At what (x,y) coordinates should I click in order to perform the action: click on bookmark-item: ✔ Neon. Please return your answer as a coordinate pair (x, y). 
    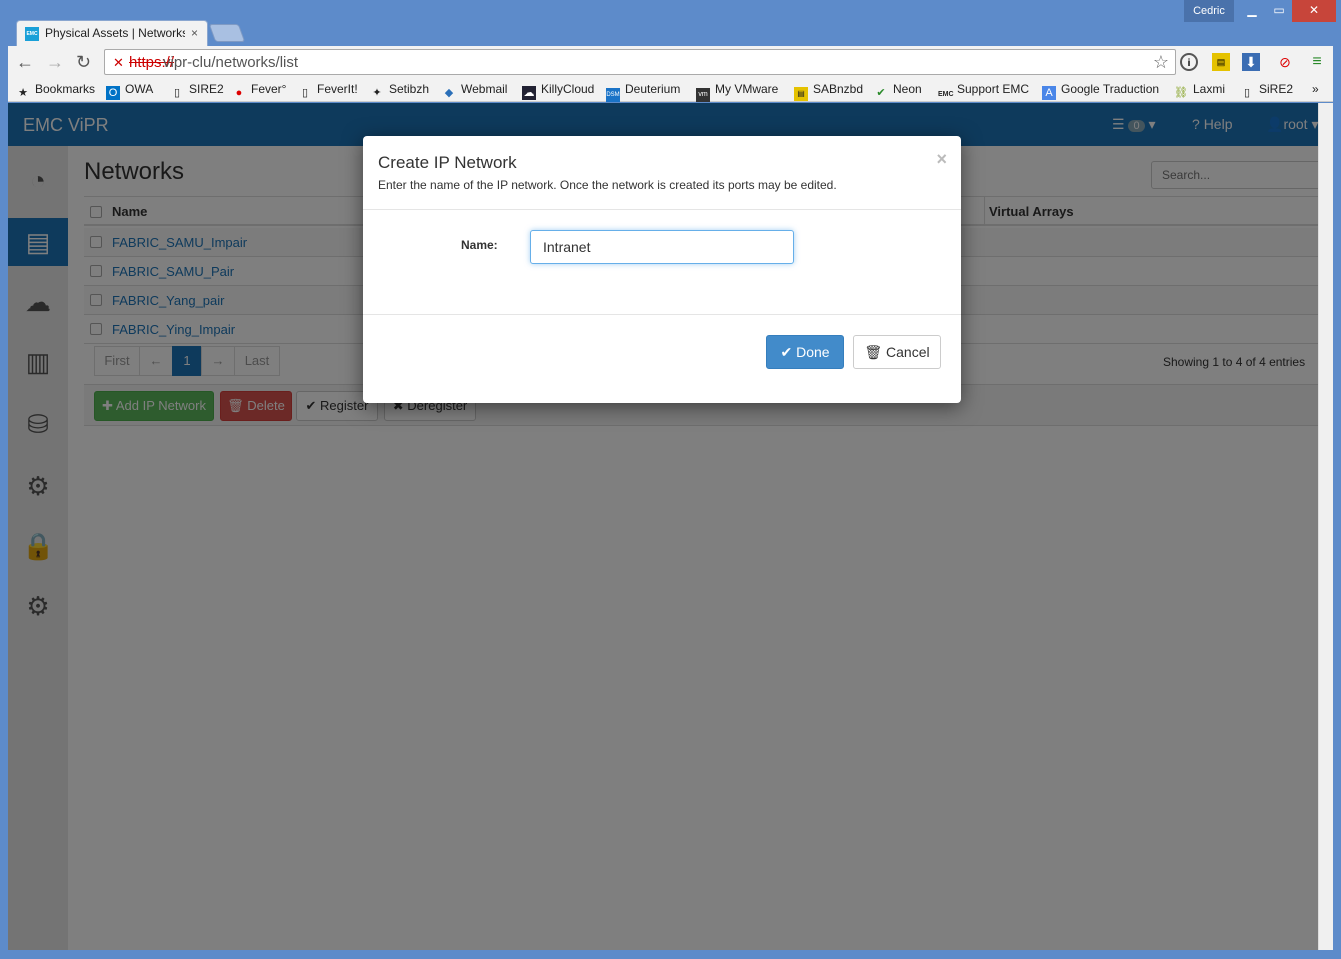
    Looking at the image, I should click on (897, 91).